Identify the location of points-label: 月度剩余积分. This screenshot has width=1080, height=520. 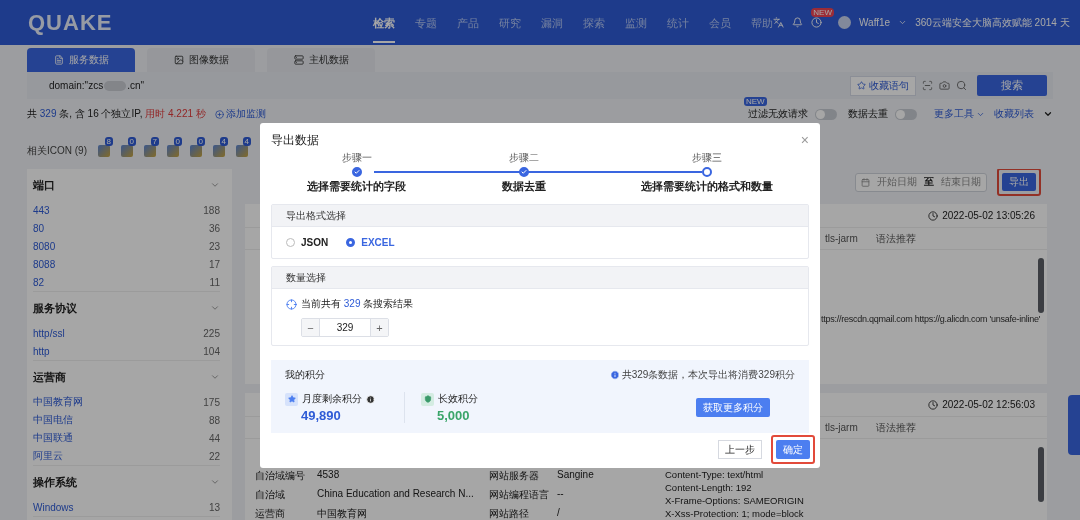
(332, 399).